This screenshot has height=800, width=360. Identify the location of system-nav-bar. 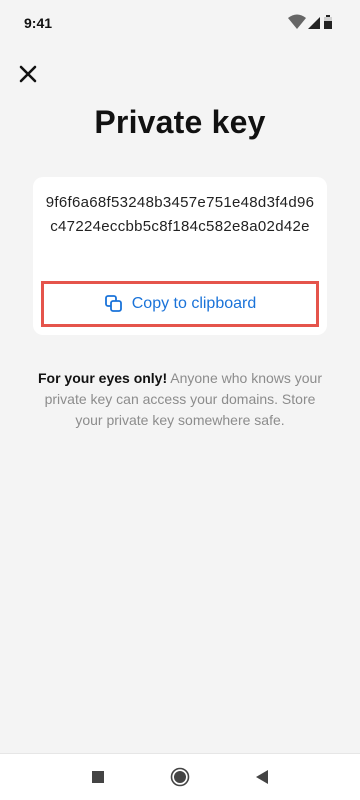
(180, 776).